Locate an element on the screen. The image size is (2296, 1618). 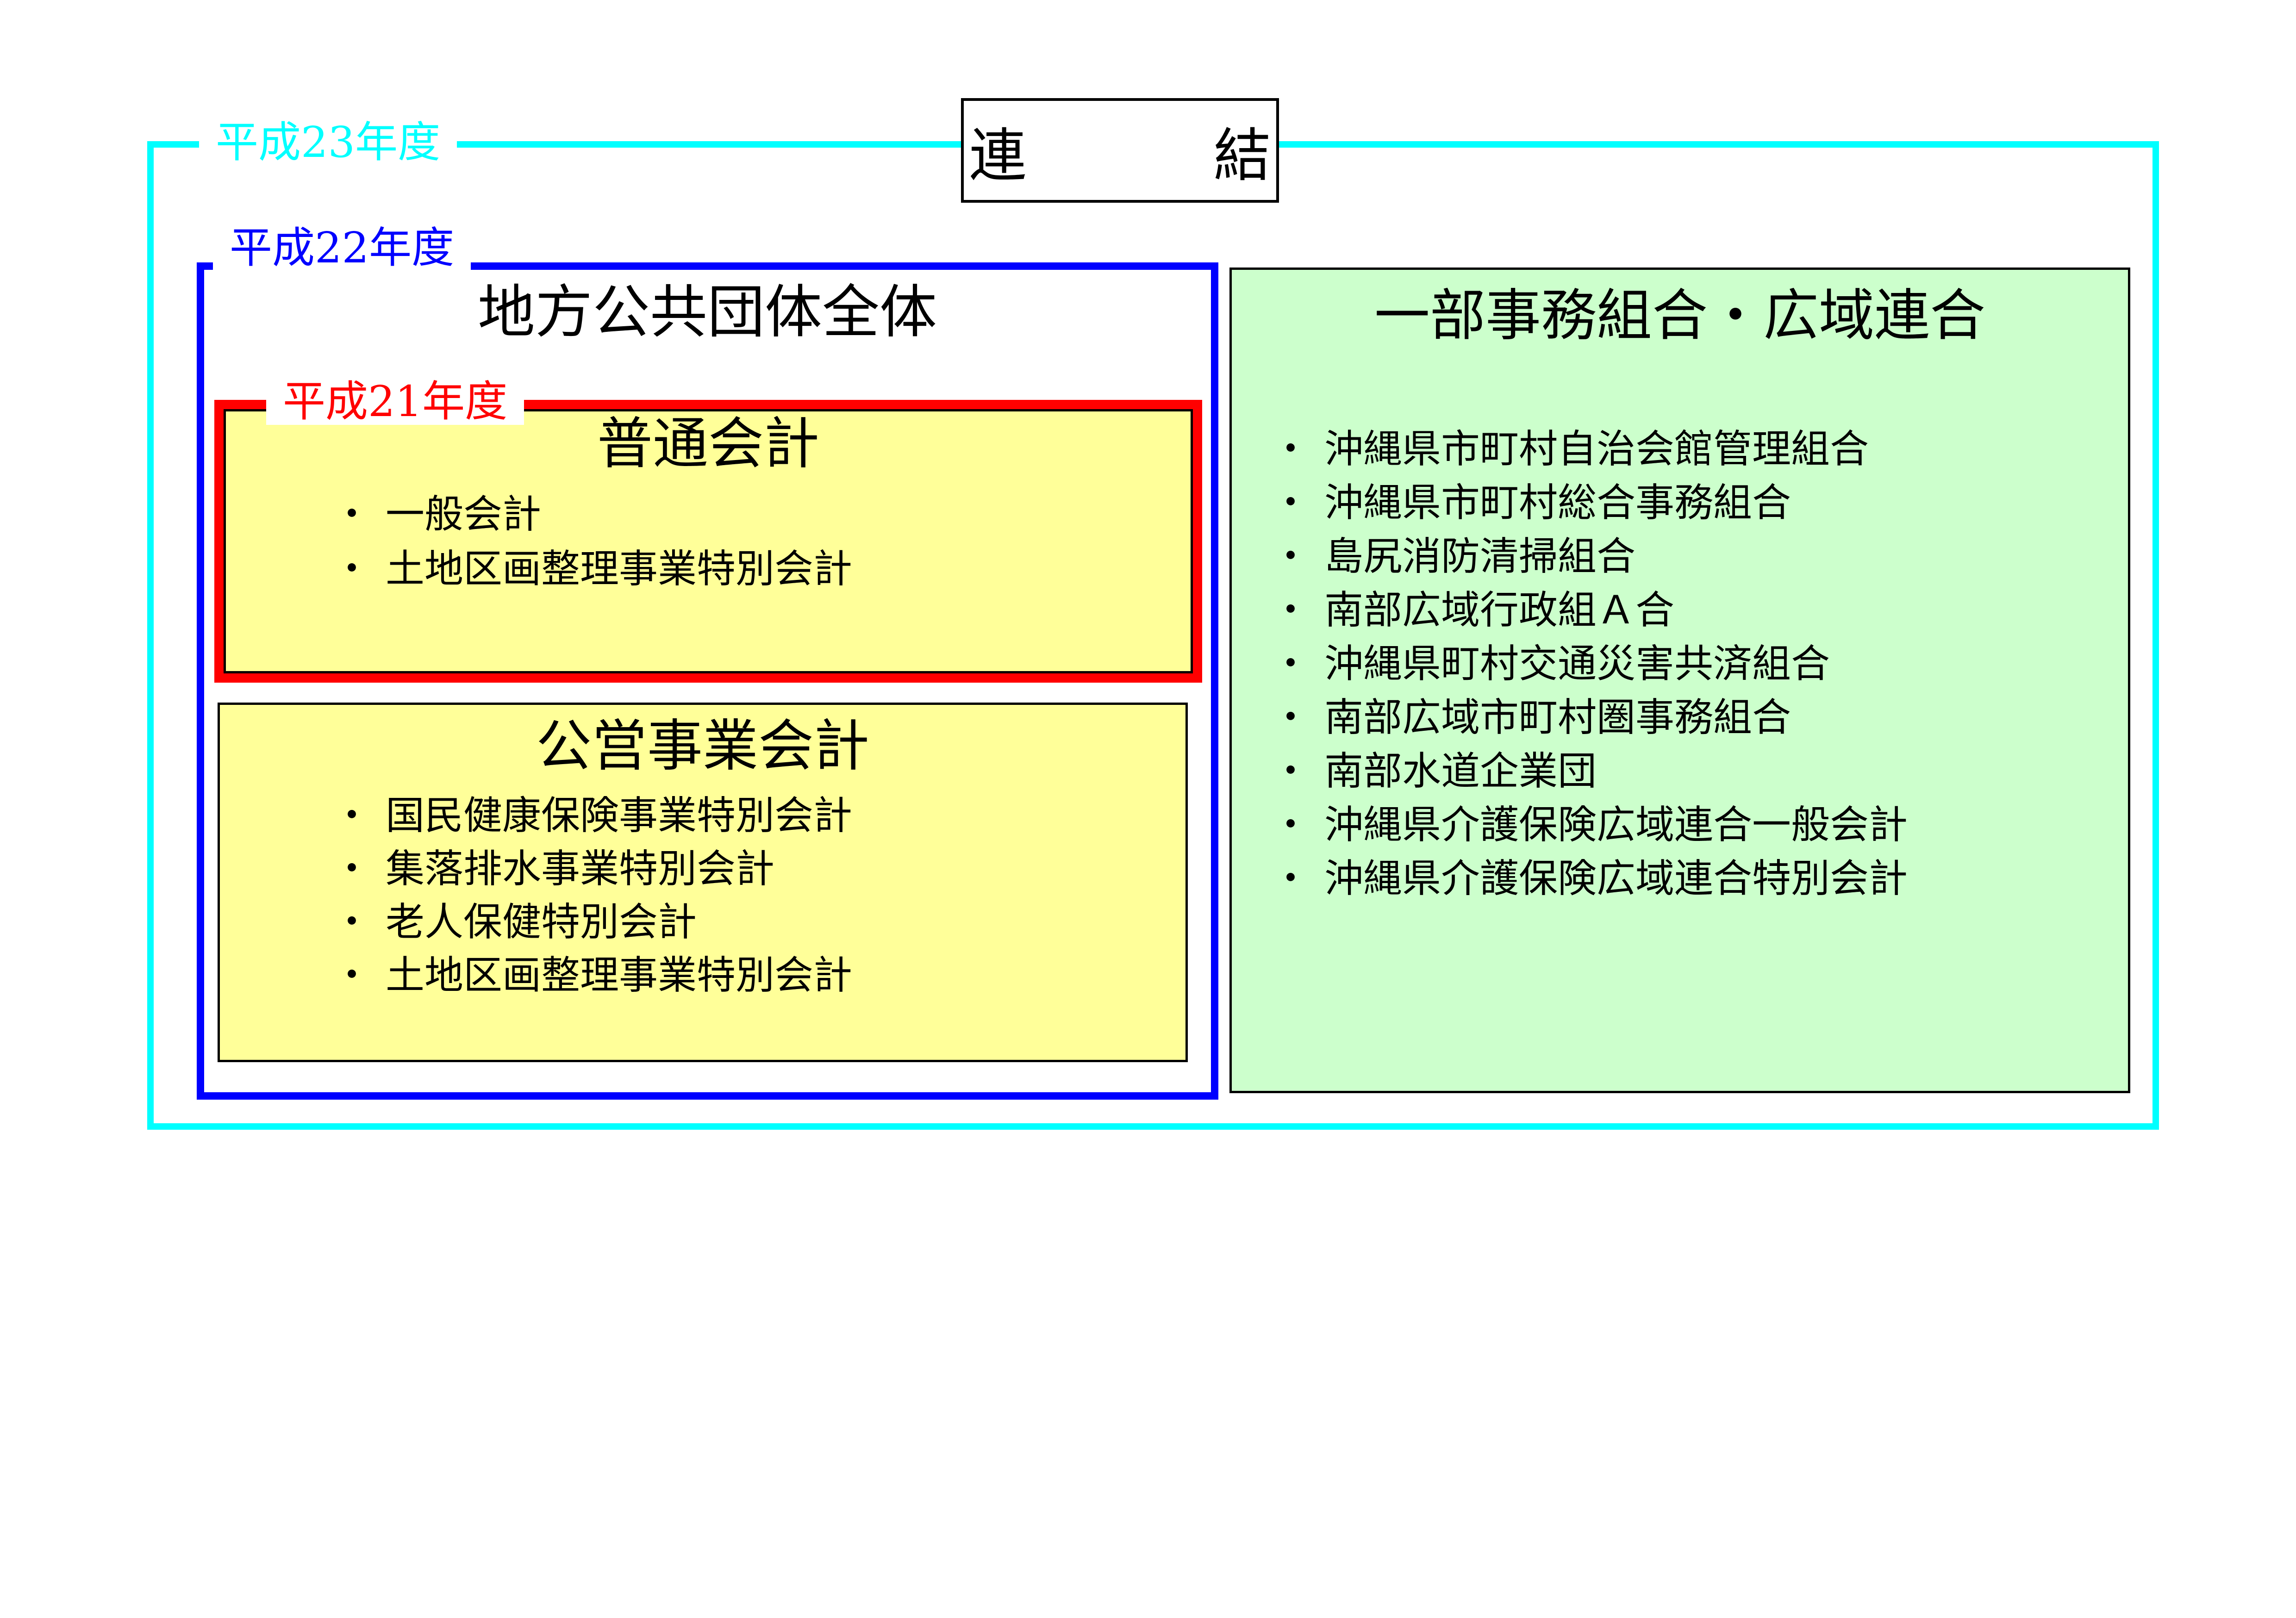
item-label: 南部水道企業団 is located at coordinates (1460, 771).